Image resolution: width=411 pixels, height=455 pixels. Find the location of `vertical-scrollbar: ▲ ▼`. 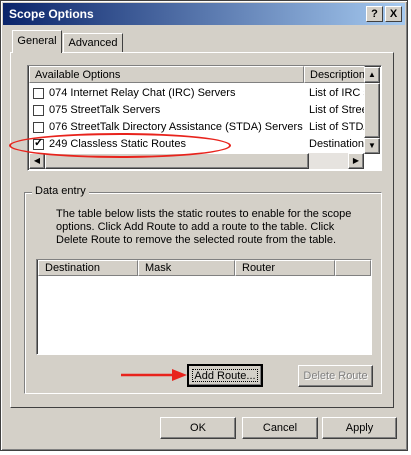

vertical-scrollbar: ▲ ▼ is located at coordinates (372, 110).